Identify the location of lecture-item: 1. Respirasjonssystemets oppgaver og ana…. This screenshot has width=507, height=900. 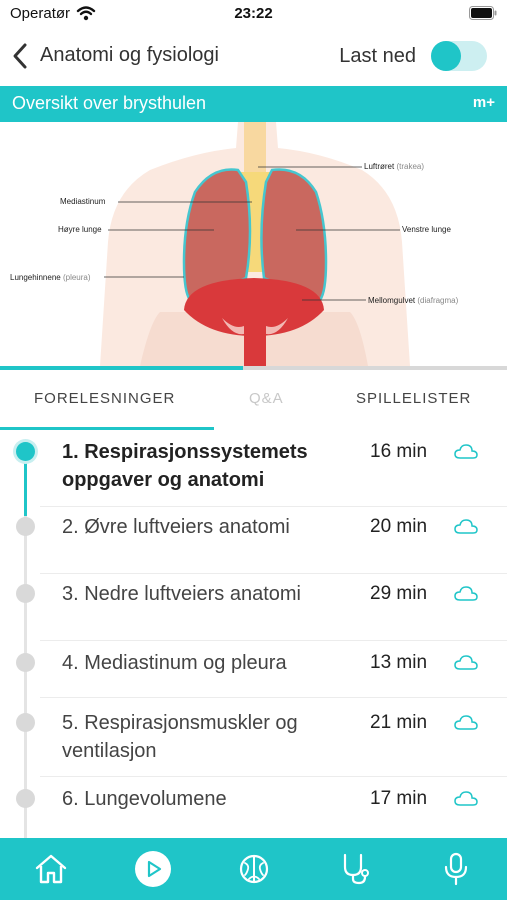
(253, 468).